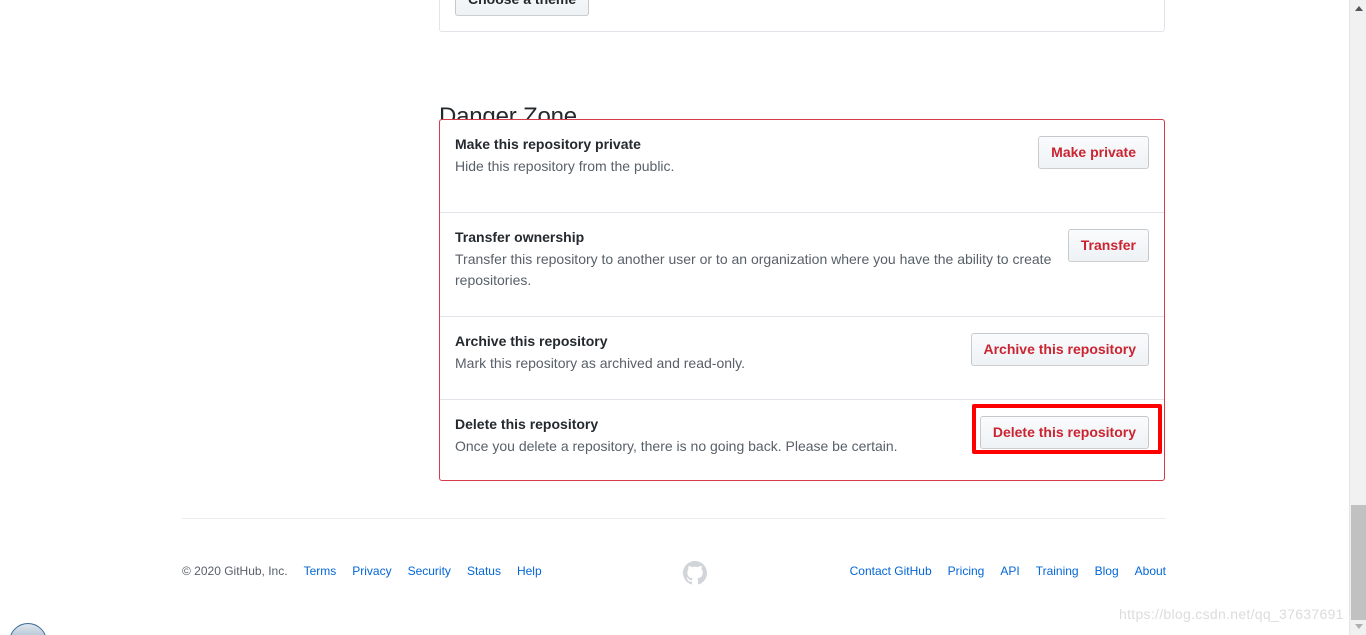 This screenshot has width=1366, height=635. What do you see at coordinates (1108, 245) in the screenshot?
I see `transfer-button: Transfer` at bounding box center [1108, 245].